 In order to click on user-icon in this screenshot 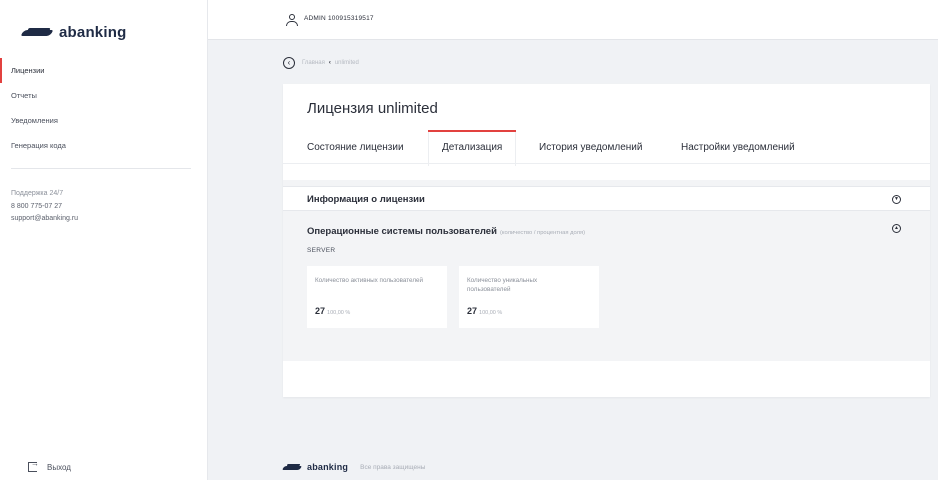, I will do `click(292, 20)`.